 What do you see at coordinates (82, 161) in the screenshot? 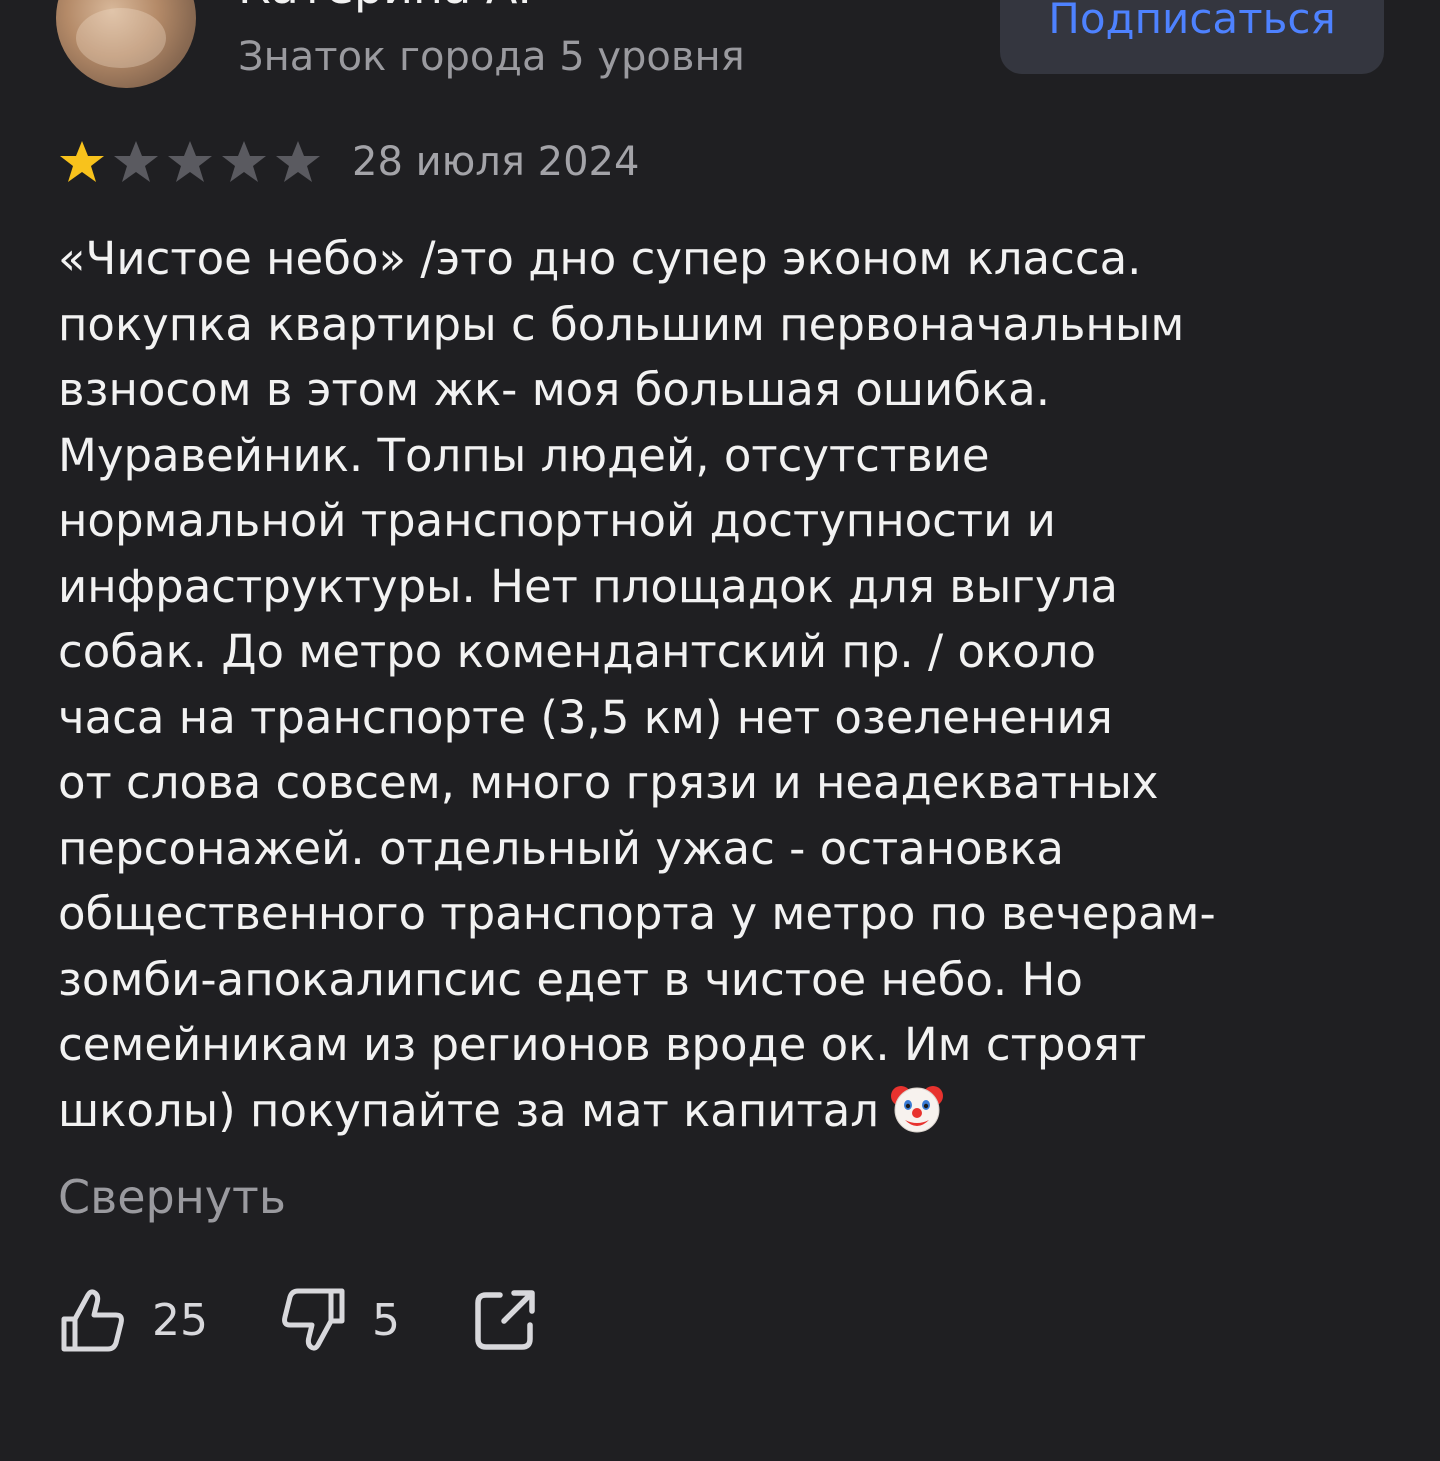
I see `star-filled-icon` at bounding box center [82, 161].